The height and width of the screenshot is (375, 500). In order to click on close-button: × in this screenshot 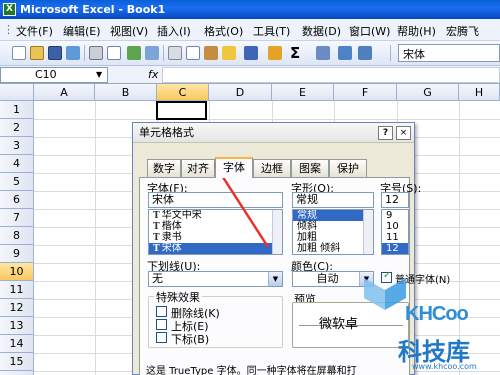, I will do `click(403, 133)`.